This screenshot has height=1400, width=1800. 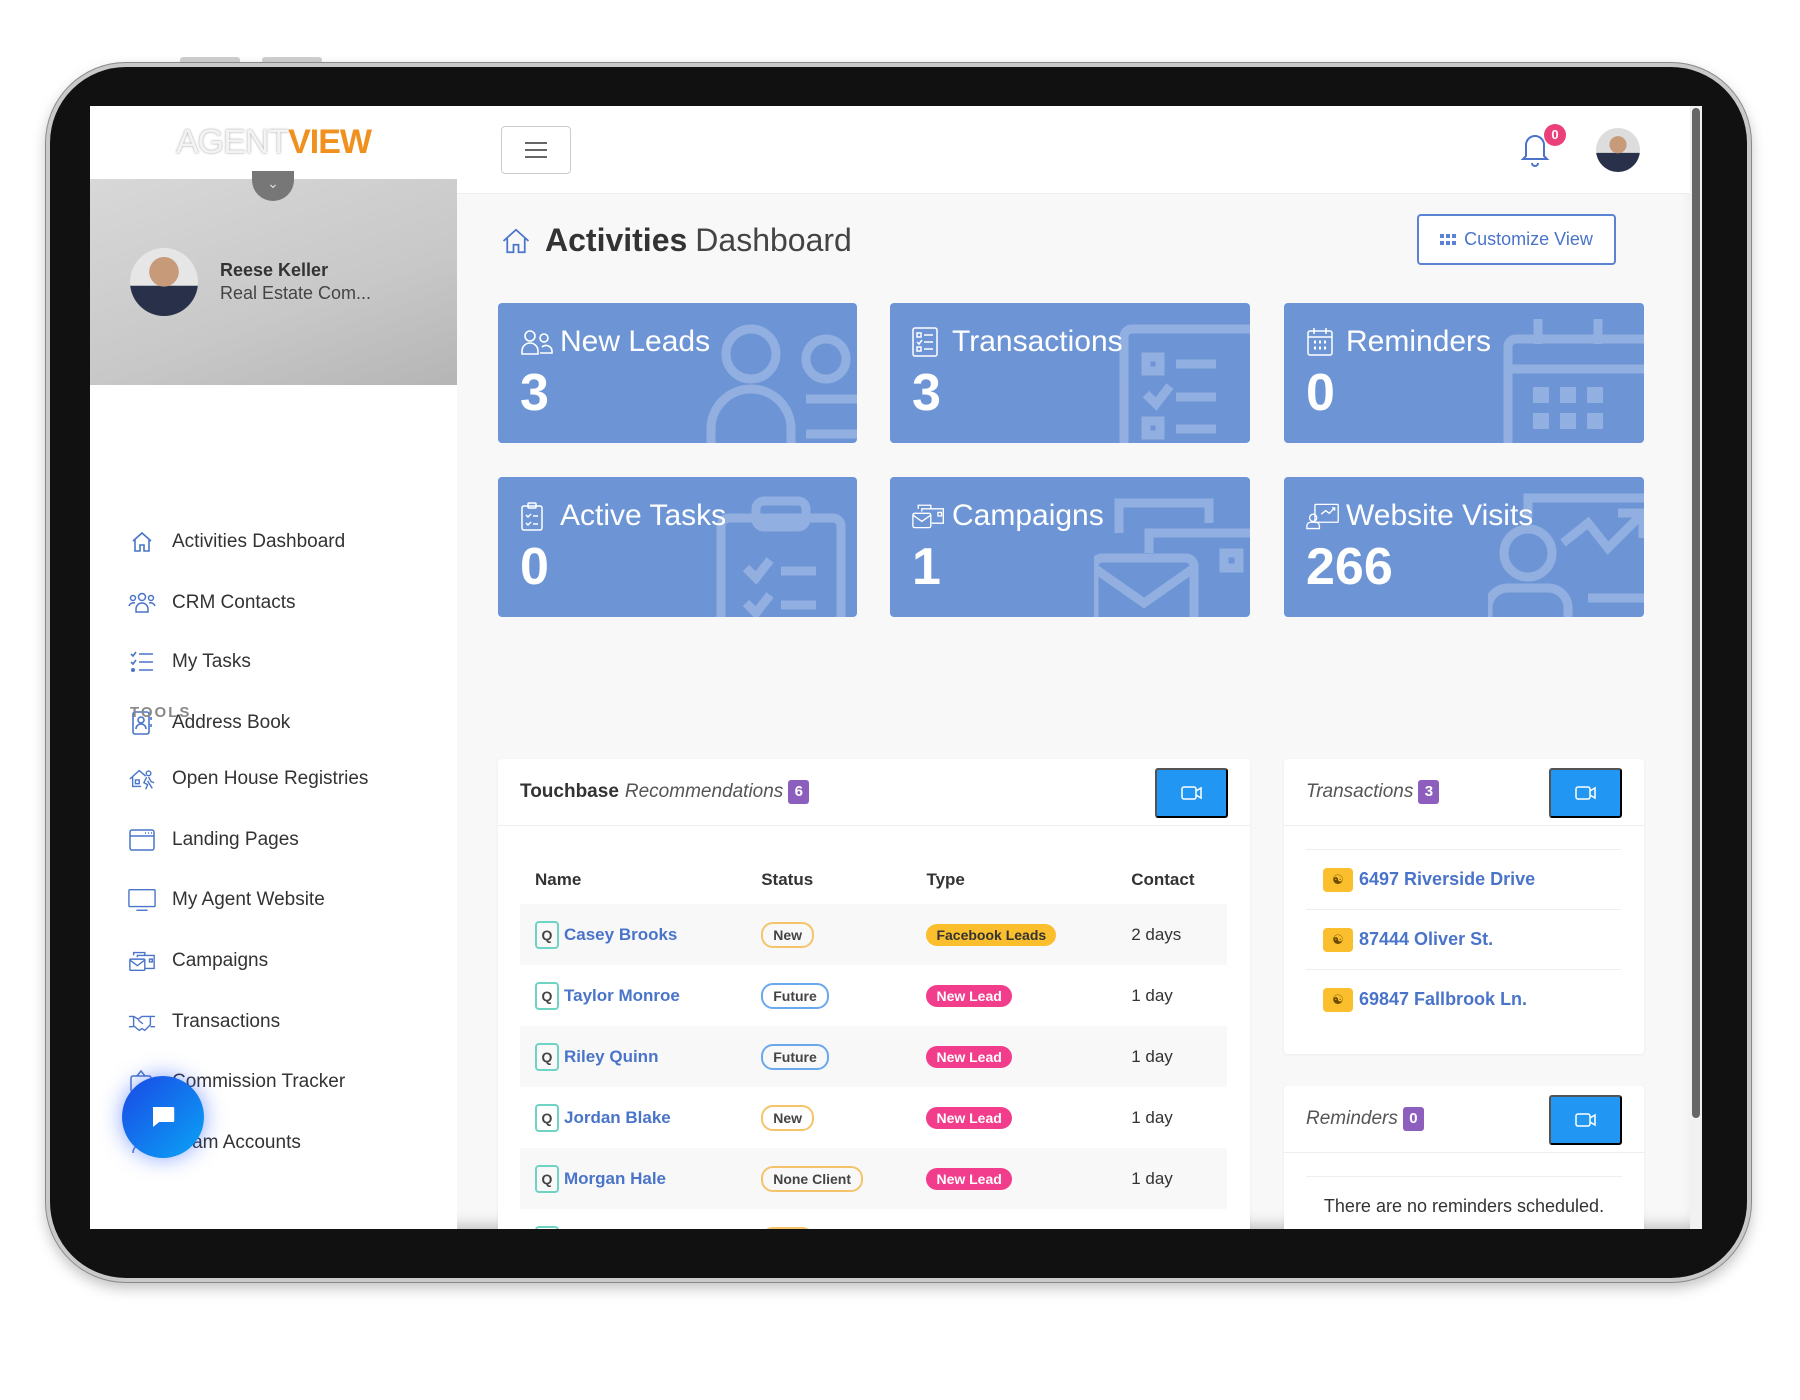 I want to click on cell-status: New, so click(x=829, y=934).